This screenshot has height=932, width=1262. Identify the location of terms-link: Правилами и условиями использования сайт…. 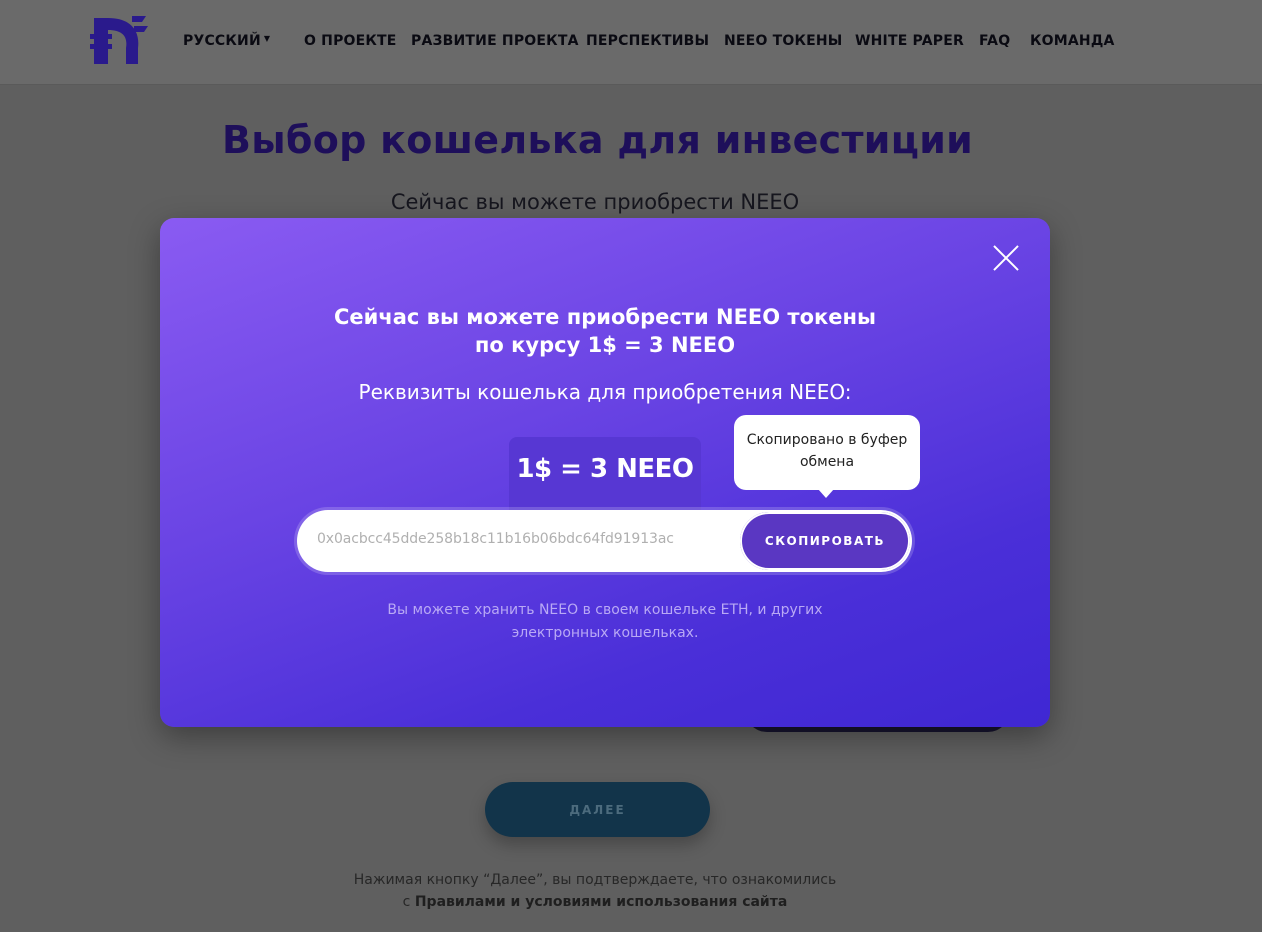
(601, 902).